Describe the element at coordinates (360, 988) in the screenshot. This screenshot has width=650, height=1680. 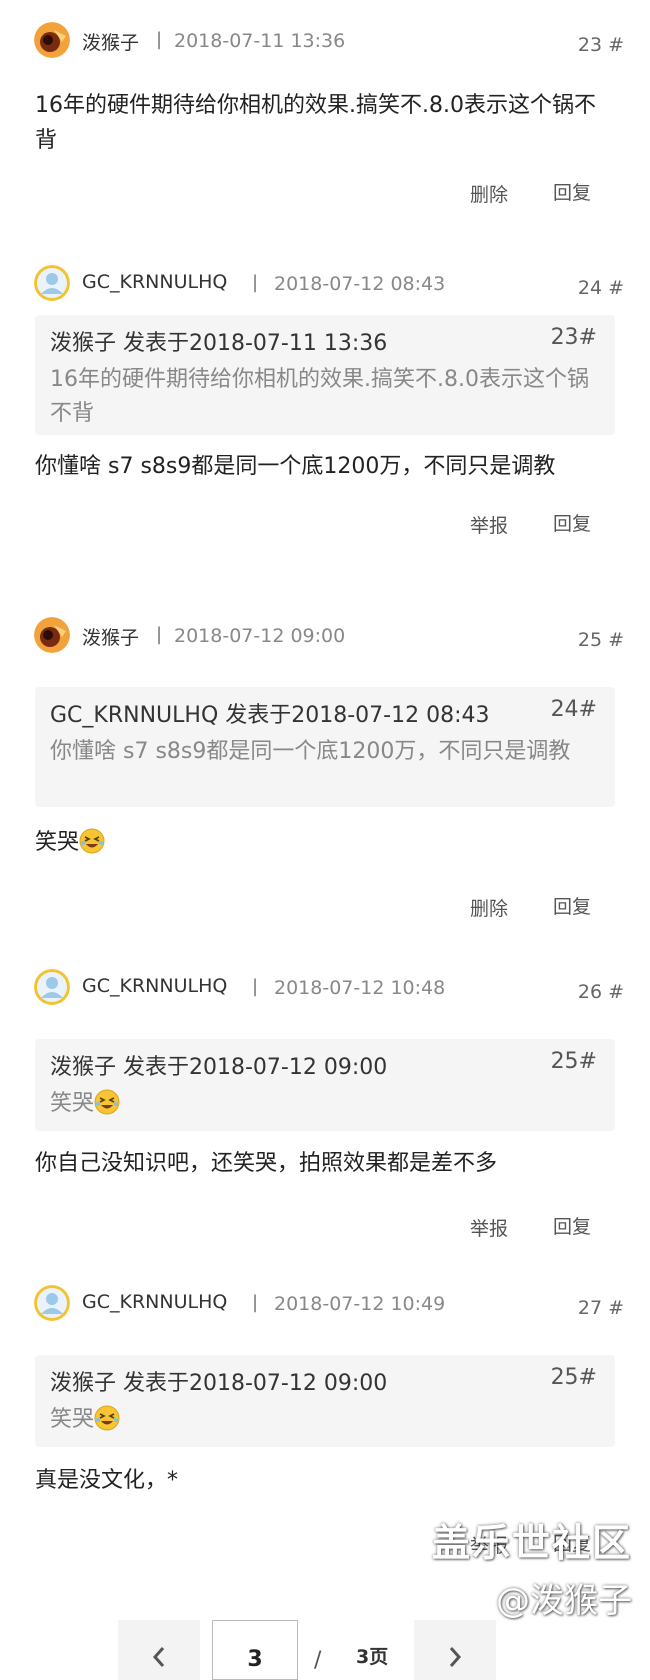
I see `post-date: 2018-07-12 10:48` at that location.